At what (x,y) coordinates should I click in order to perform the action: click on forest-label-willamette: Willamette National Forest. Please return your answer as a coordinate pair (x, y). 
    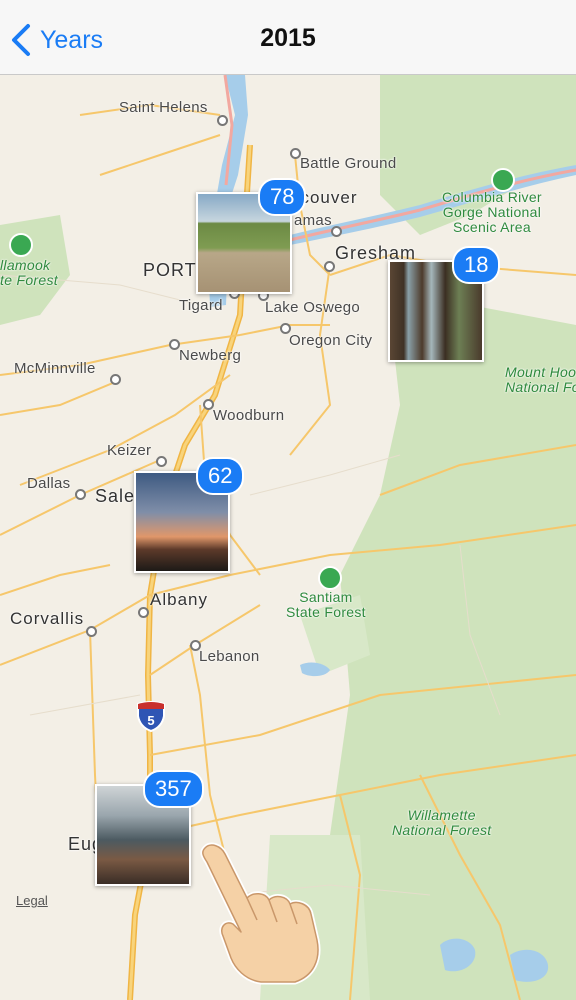
    Looking at the image, I should click on (441, 823).